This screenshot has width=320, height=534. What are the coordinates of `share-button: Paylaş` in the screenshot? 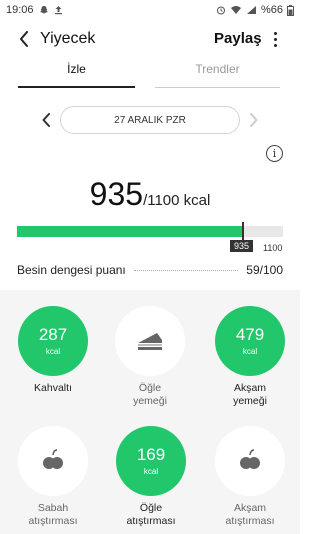 It's located at (238, 38).